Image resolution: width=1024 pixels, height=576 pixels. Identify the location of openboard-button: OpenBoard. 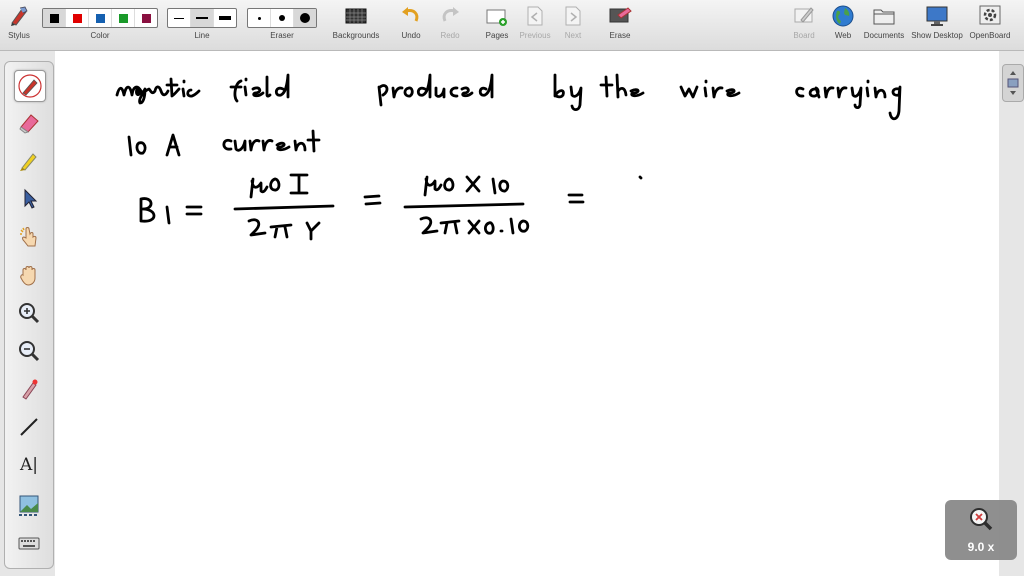
(990, 26).